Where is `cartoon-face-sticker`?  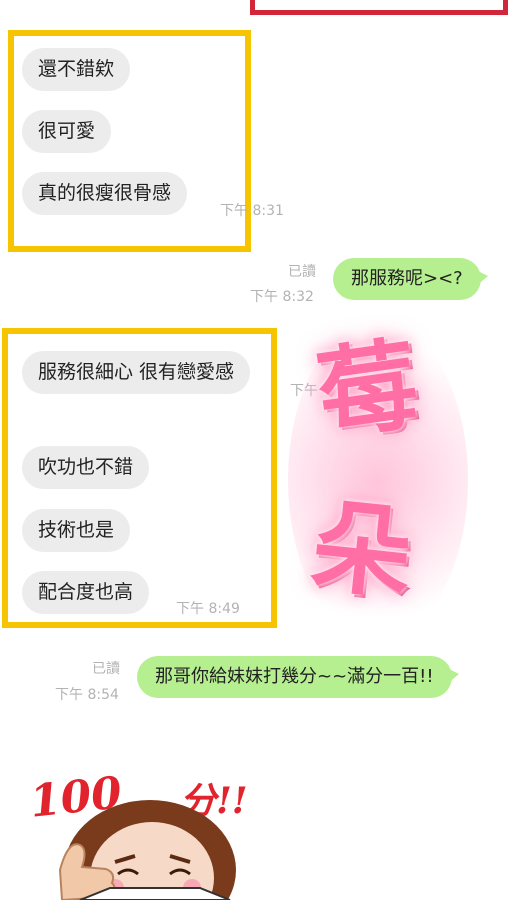
cartoon-face-sticker is located at coordinates (130, 835).